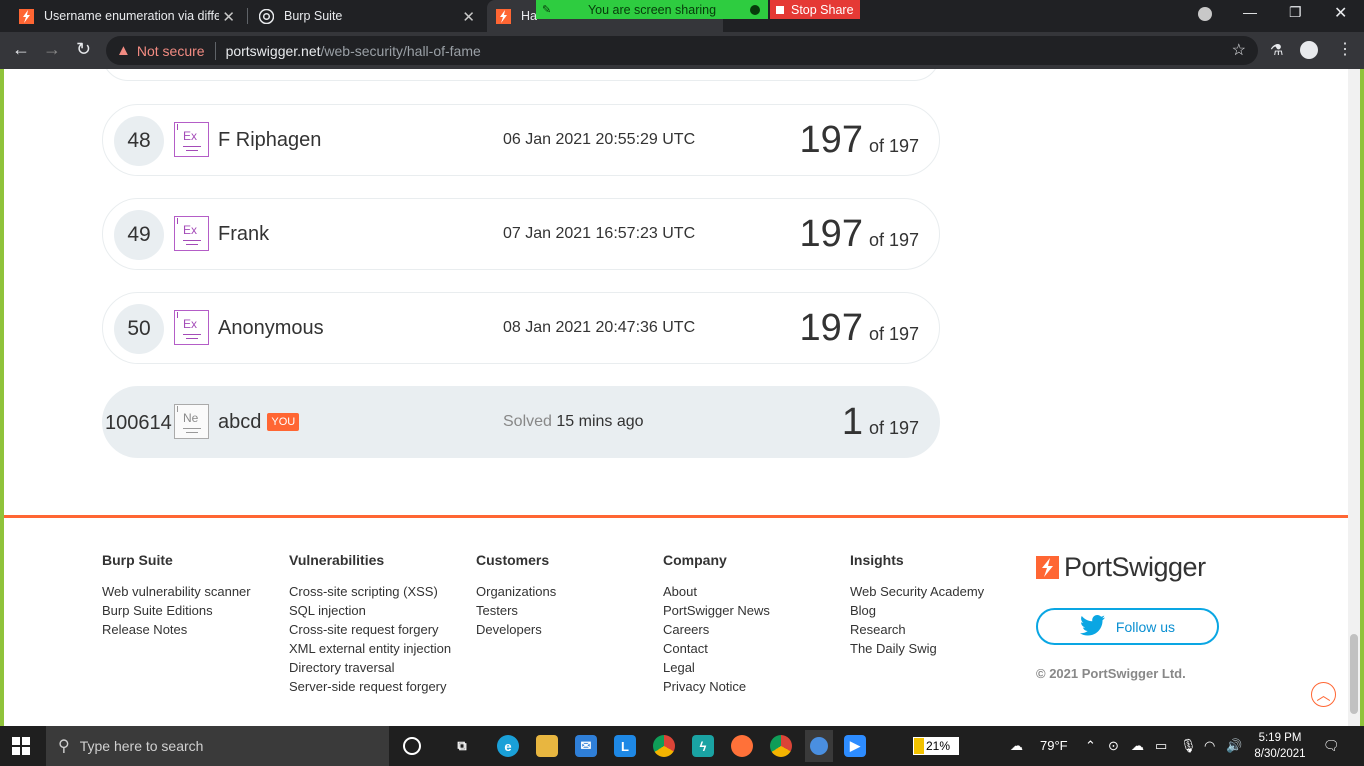 The height and width of the screenshot is (766, 1364). I want to click on bookmark-star-icon: ☆, so click(1239, 50).